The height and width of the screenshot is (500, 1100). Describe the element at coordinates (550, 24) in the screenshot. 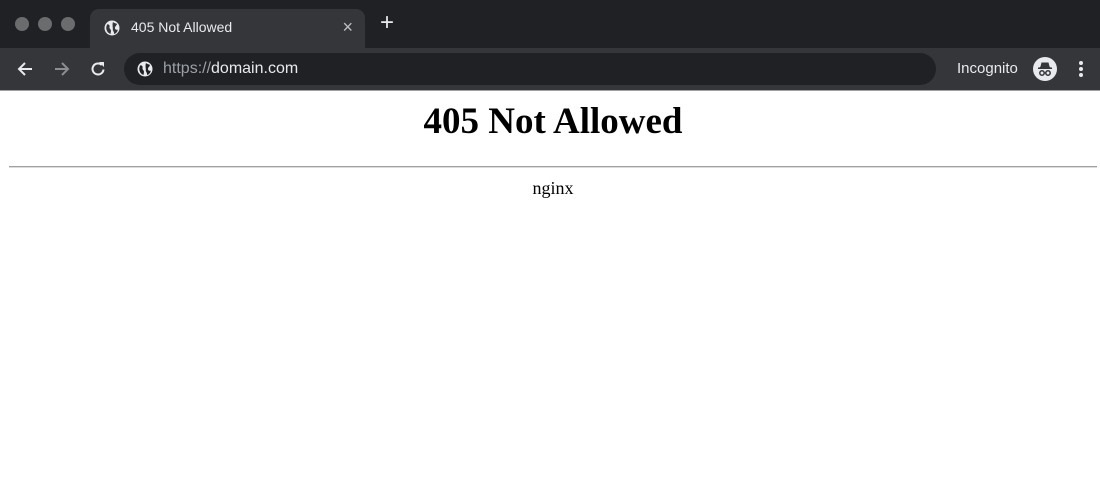

I see `tab-strip: 405 Not Allowed × +` at that location.